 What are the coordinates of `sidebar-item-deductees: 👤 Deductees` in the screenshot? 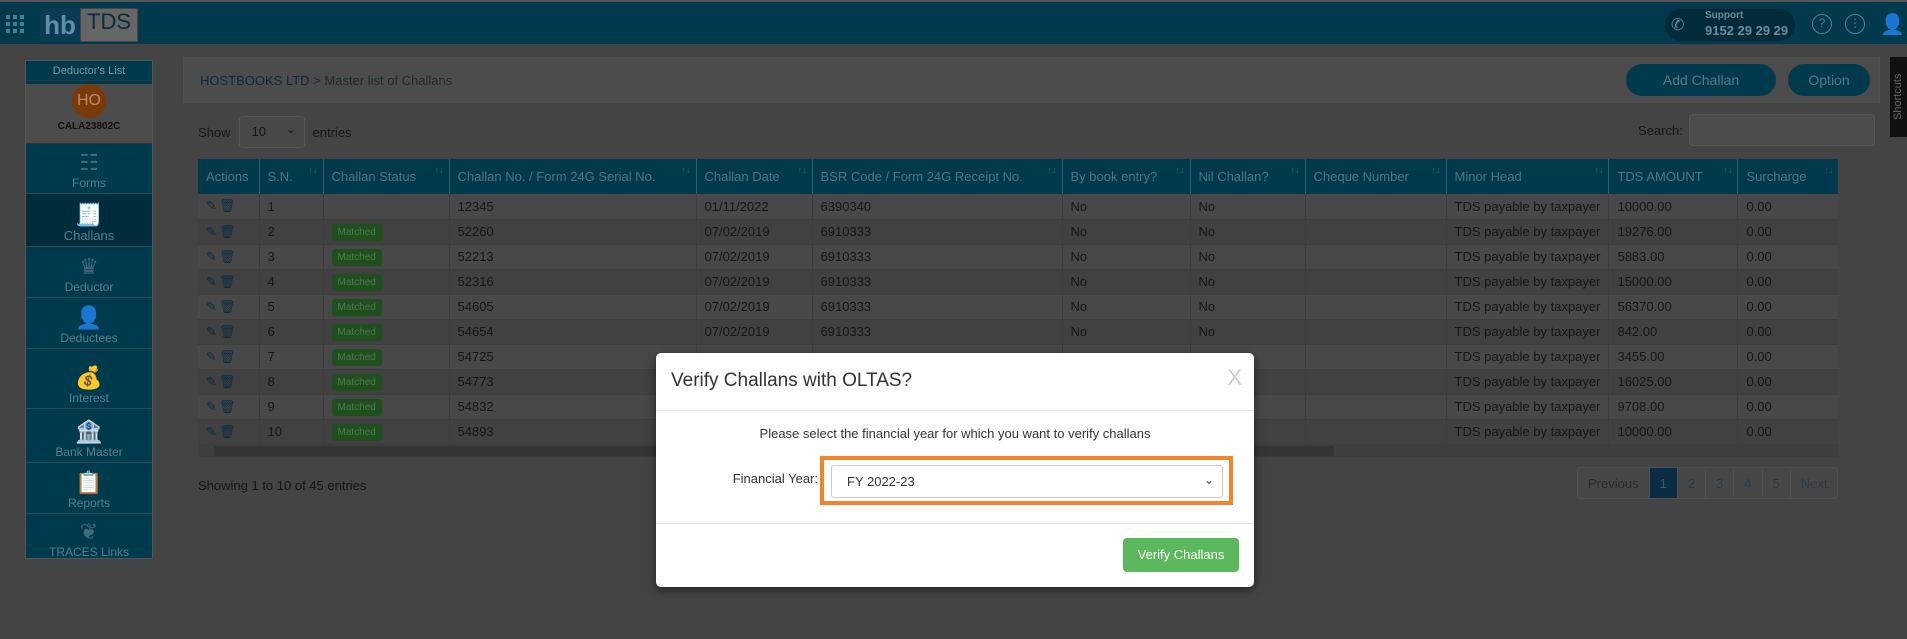 It's located at (89, 323).